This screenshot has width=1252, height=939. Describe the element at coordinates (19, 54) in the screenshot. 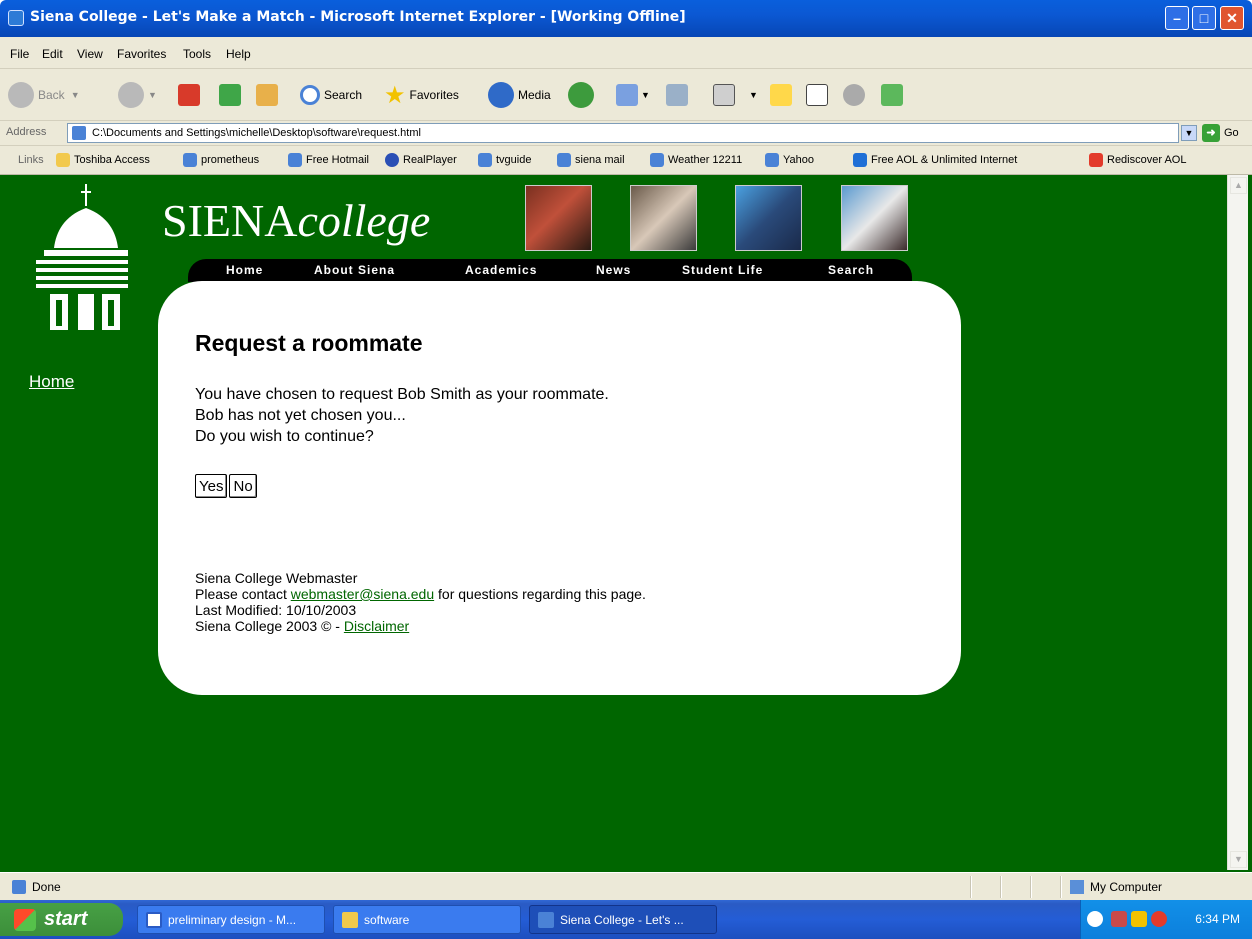

I see `menu-file: File` at that location.